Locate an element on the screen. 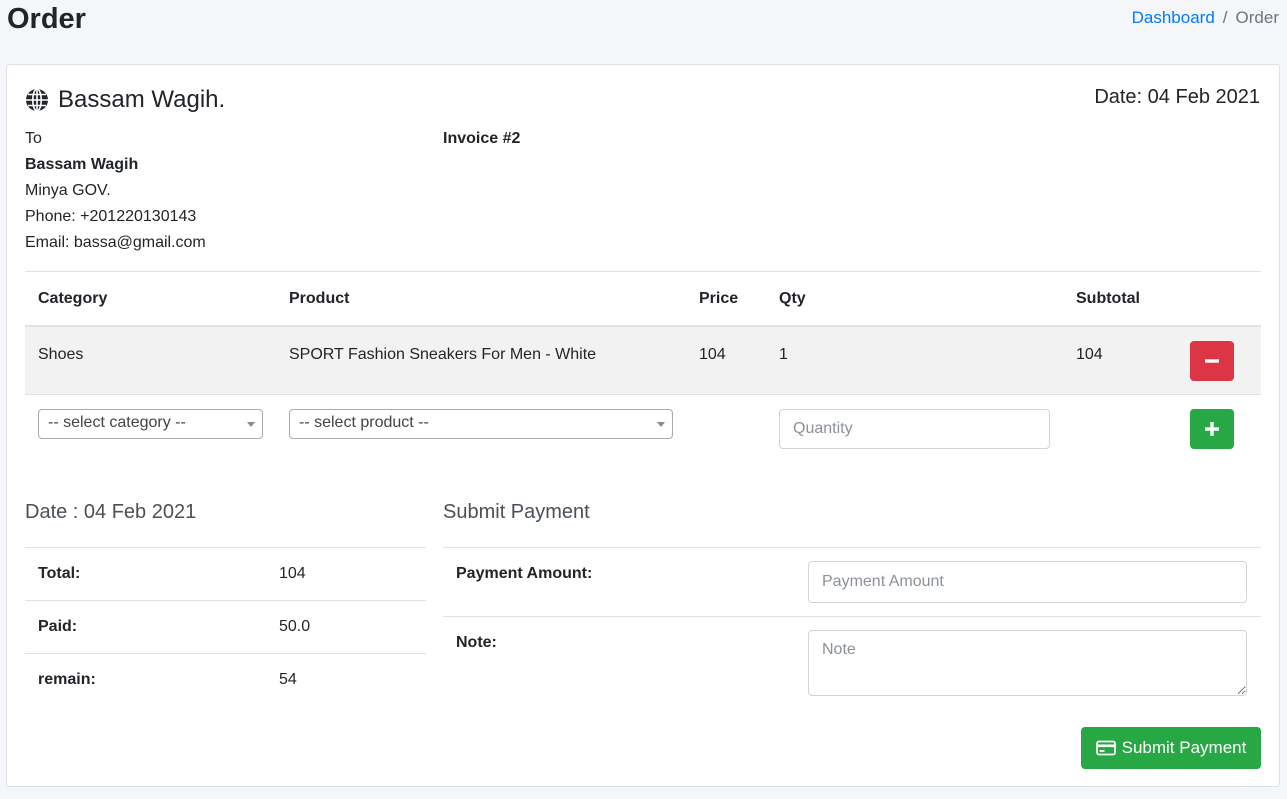 This screenshot has height=799, width=1287. column-header-product: Product is located at coordinates (319, 298).